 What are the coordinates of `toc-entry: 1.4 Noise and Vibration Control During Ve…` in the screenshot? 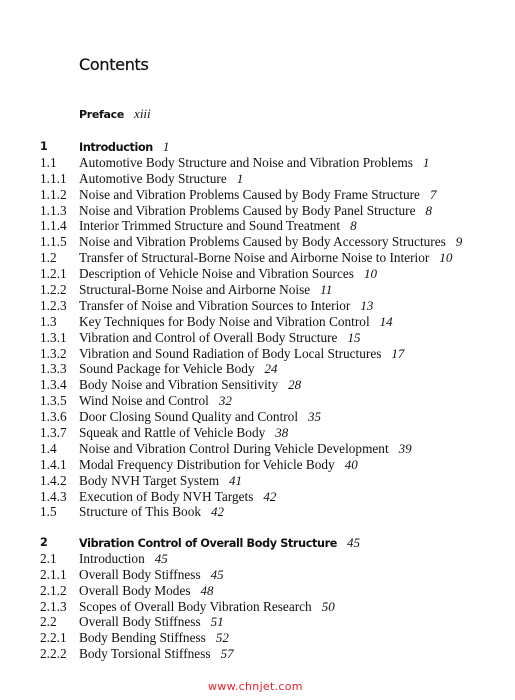 It's located at (275, 449).